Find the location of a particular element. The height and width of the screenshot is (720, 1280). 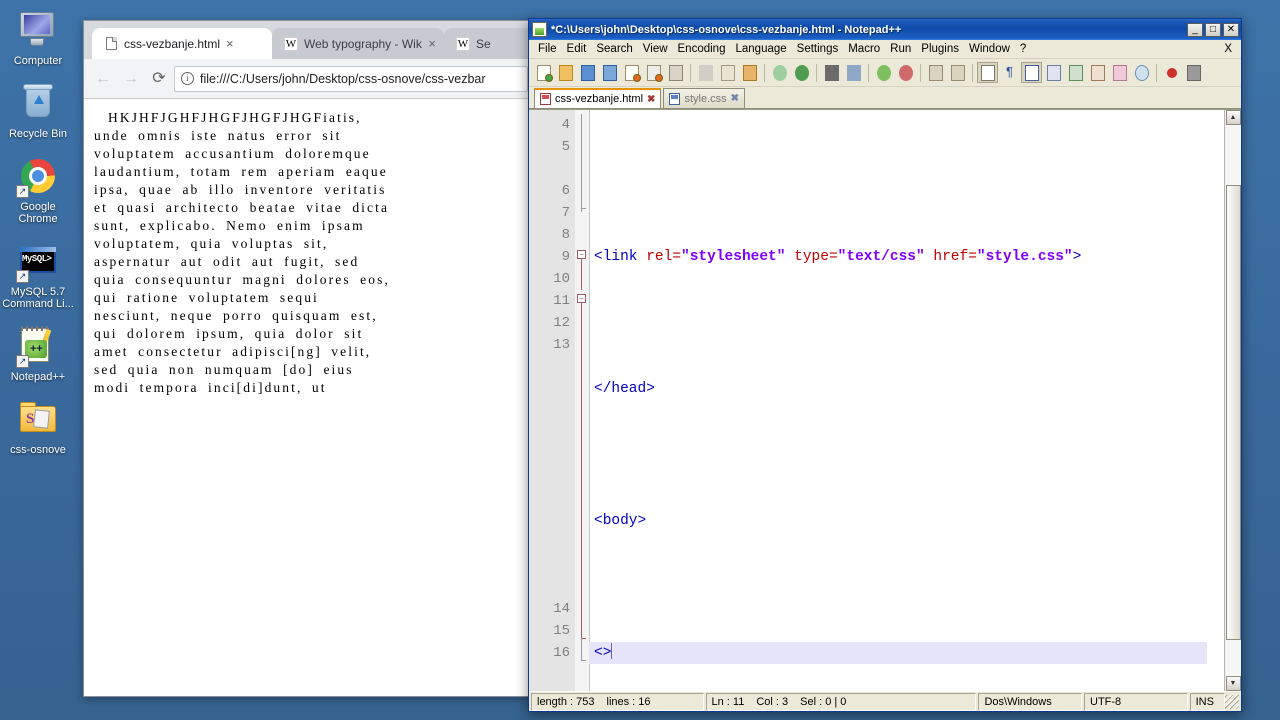

forward-button: → is located at coordinates (131, 79).